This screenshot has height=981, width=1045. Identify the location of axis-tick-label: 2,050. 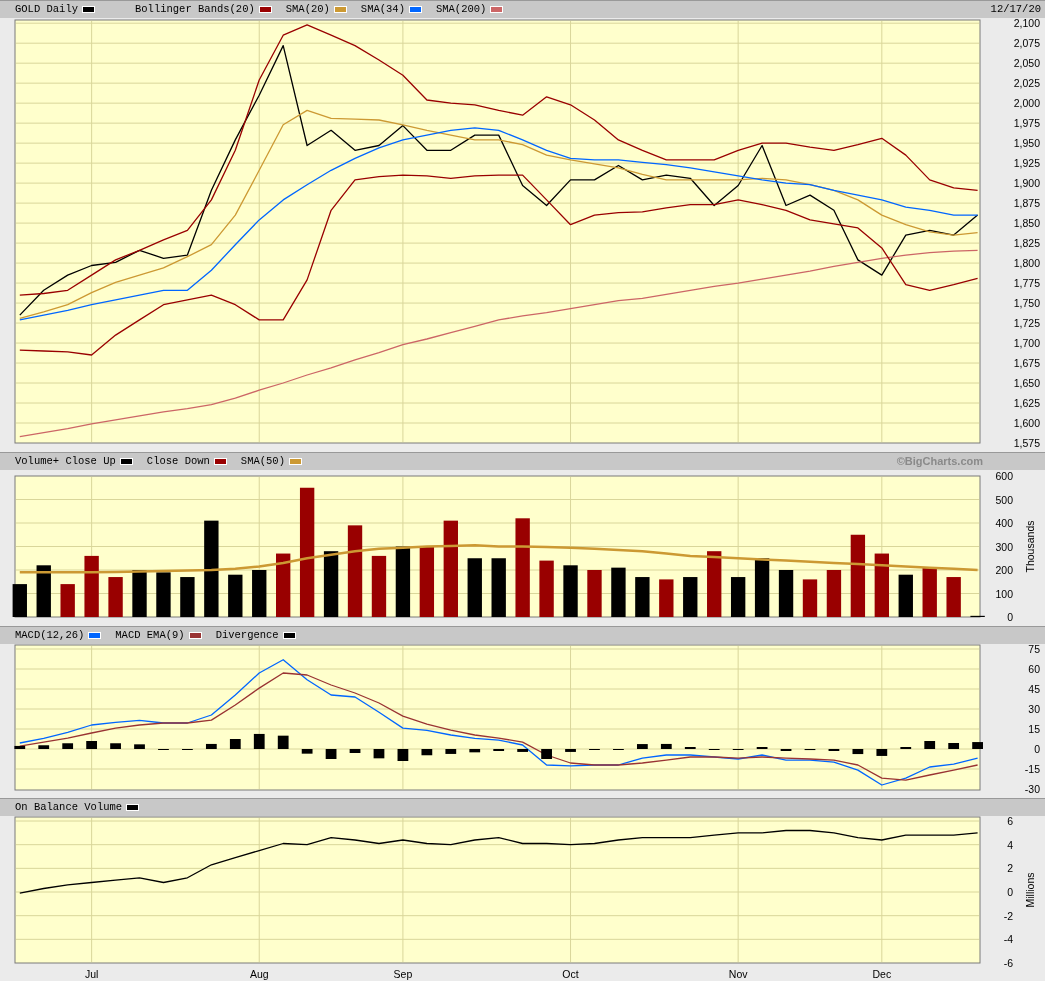
(1026, 63).